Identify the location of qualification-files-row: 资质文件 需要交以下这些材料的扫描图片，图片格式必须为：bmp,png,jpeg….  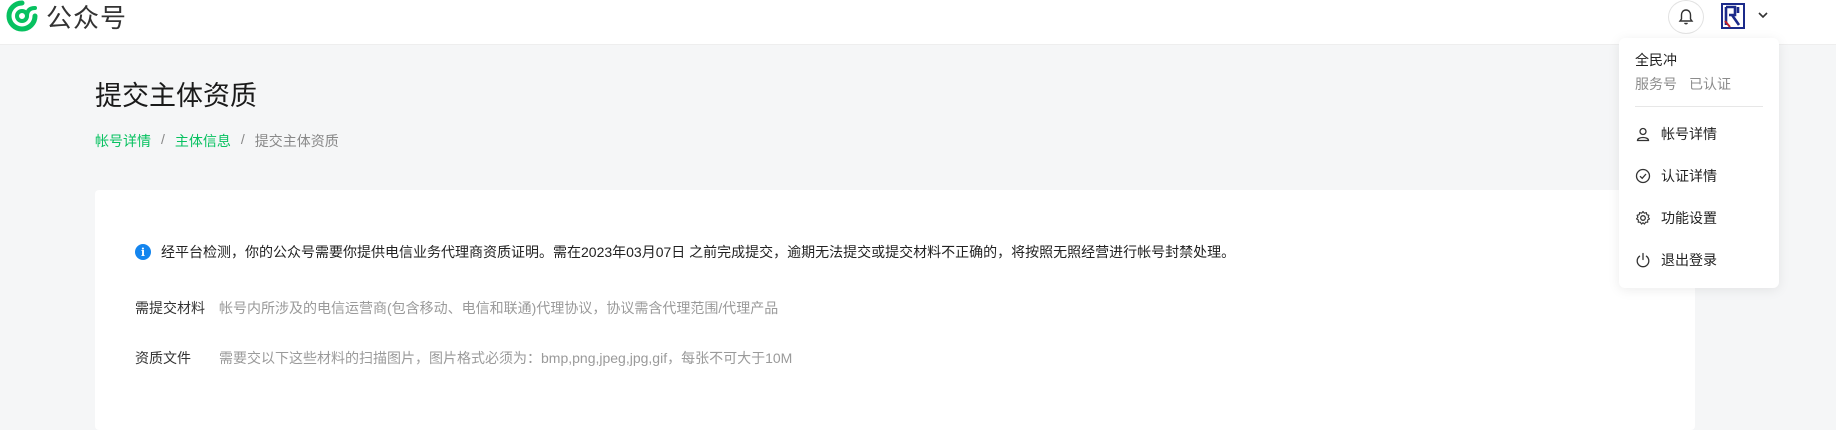
(463, 358).